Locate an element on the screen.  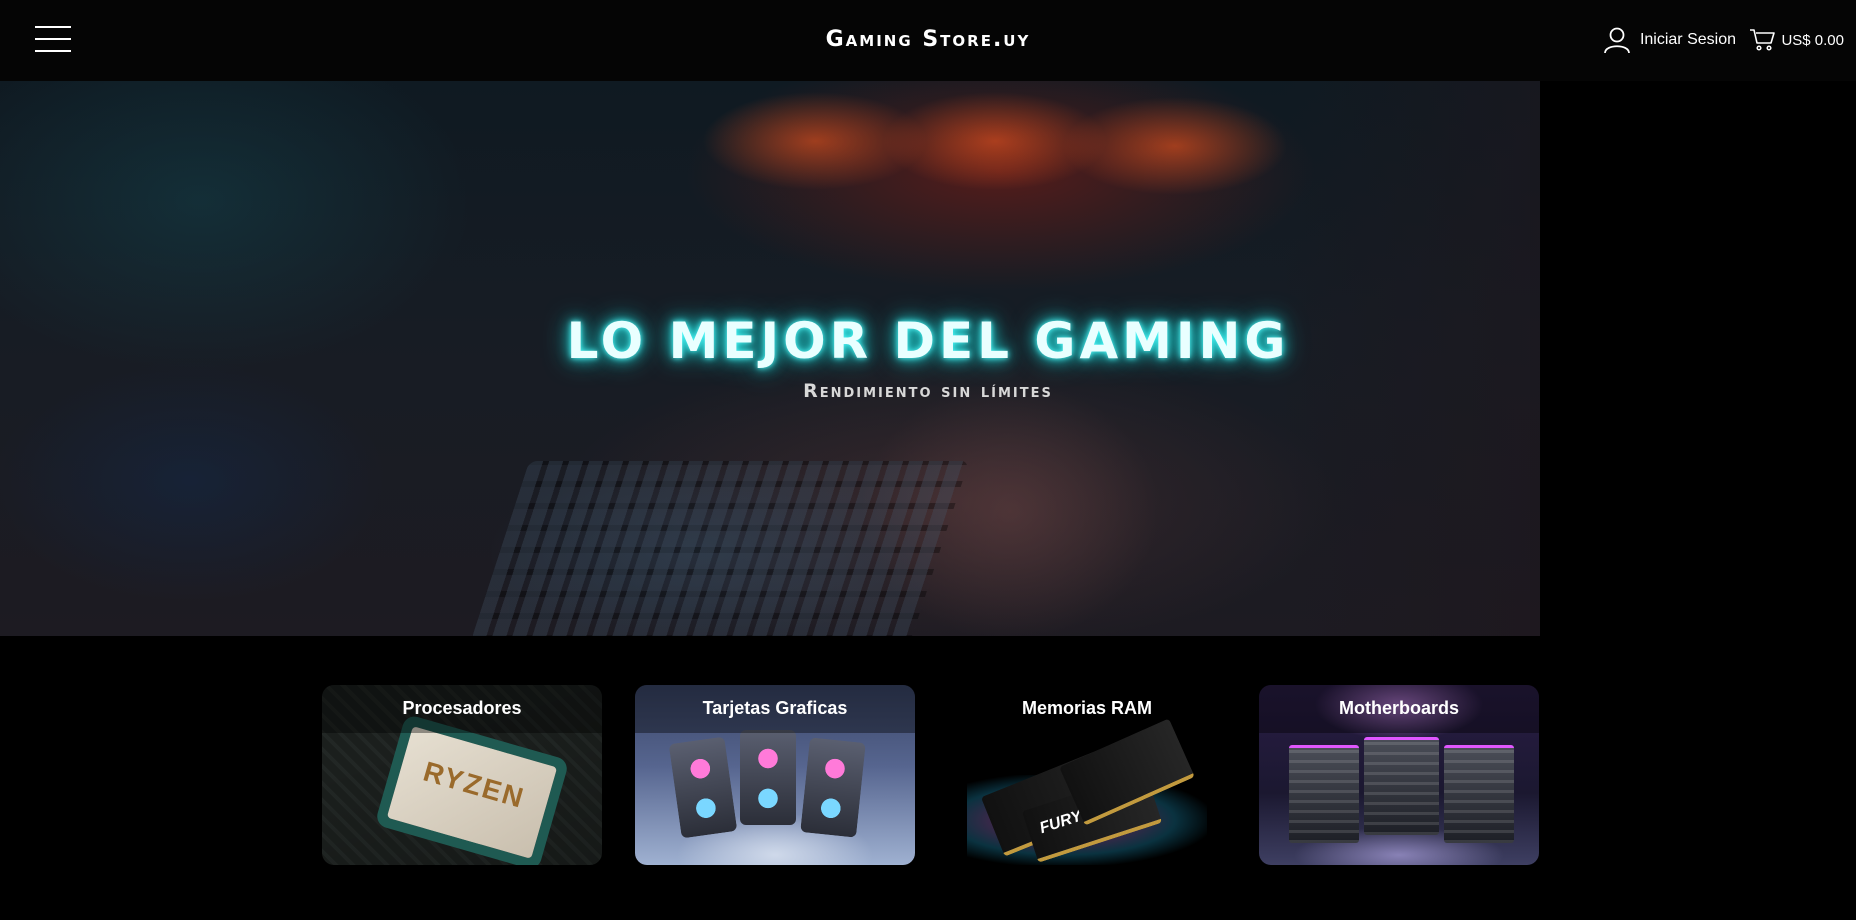
top-navbar: Gaming Store.uy Iniciar Sesion US$ 0.00 is located at coordinates (928, 40).